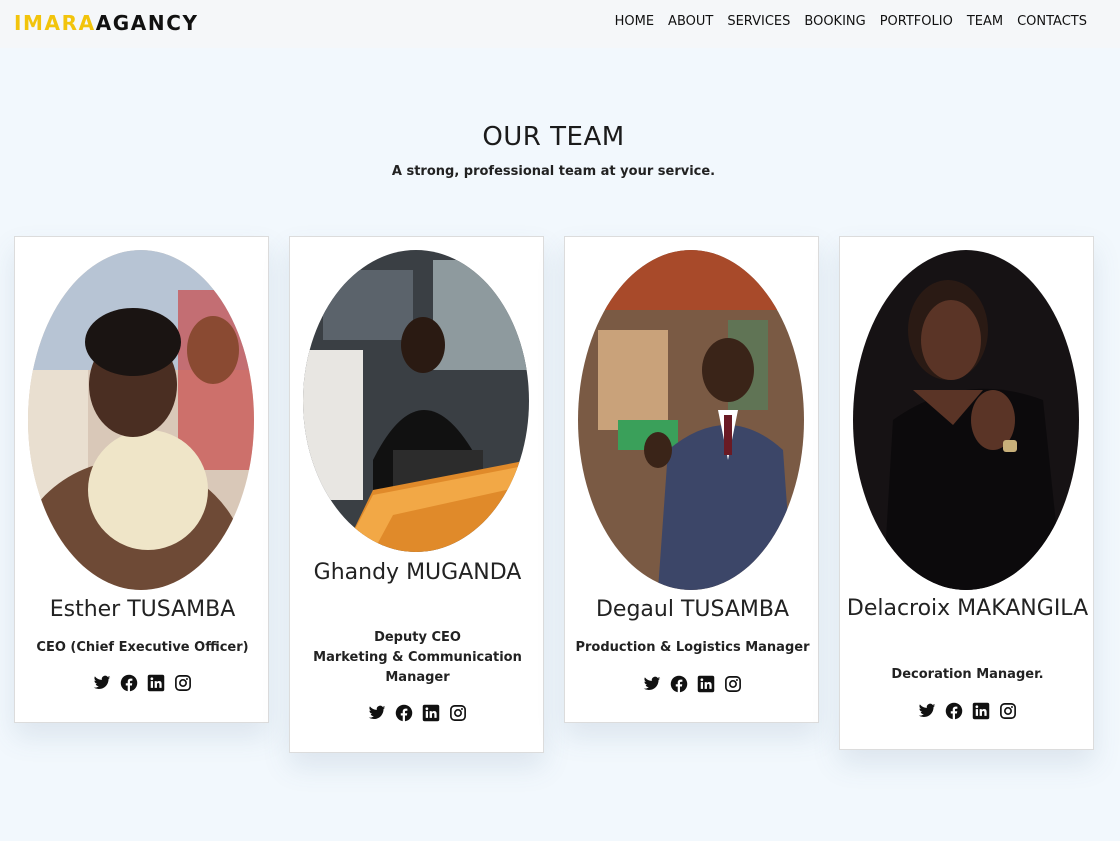 This screenshot has width=1120, height=841. What do you see at coordinates (692, 609) in the screenshot?
I see `member-name: Degaul TUSAMBA` at bounding box center [692, 609].